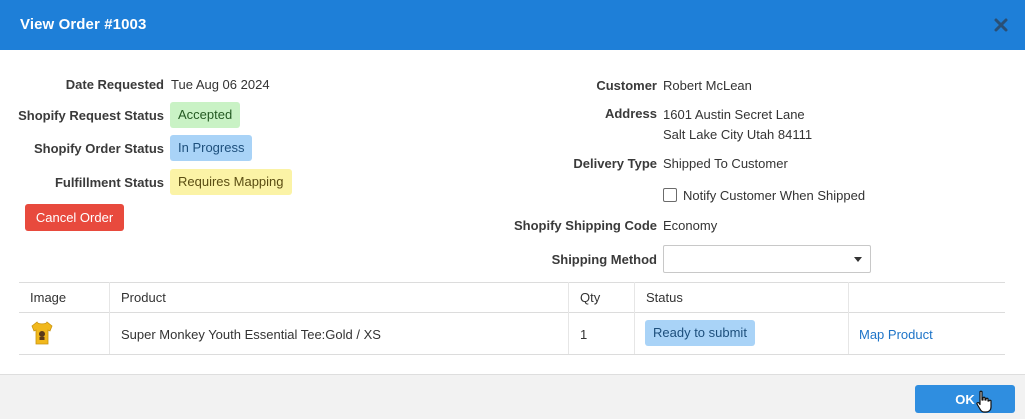 This screenshot has width=1025, height=419. What do you see at coordinates (664, 297) in the screenshot?
I see `column-header-status: Status` at bounding box center [664, 297].